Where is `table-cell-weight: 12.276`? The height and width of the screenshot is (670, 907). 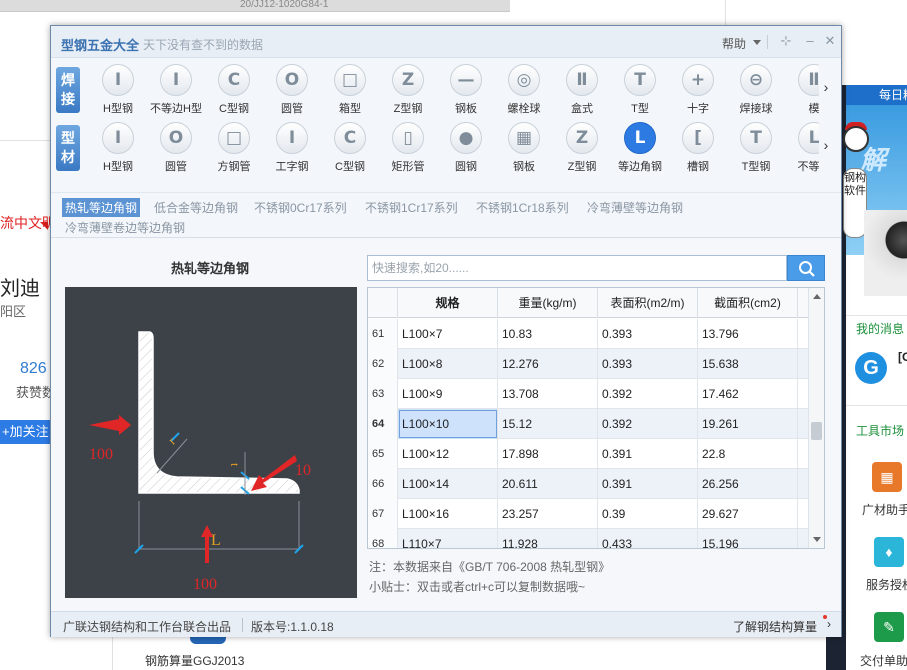
table-cell-weight: 12.276 is located at coordinates (548, 364).